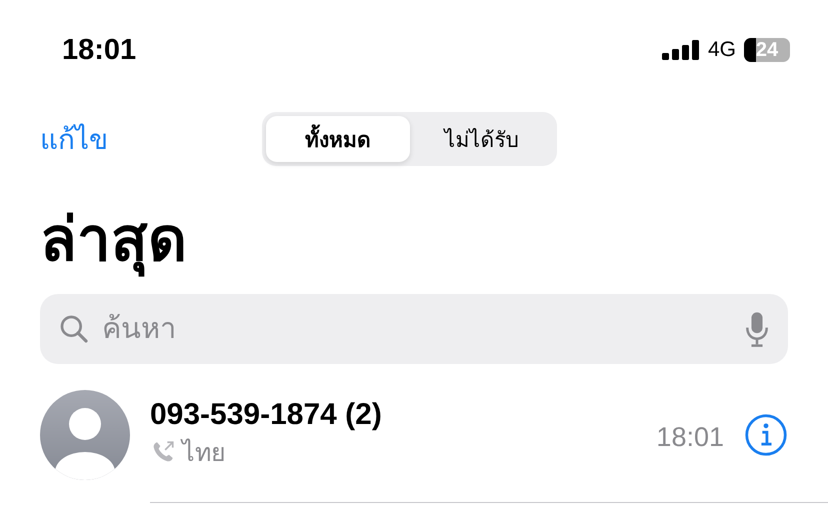  I want to click on battery-icon: 24, so click(767, 50).